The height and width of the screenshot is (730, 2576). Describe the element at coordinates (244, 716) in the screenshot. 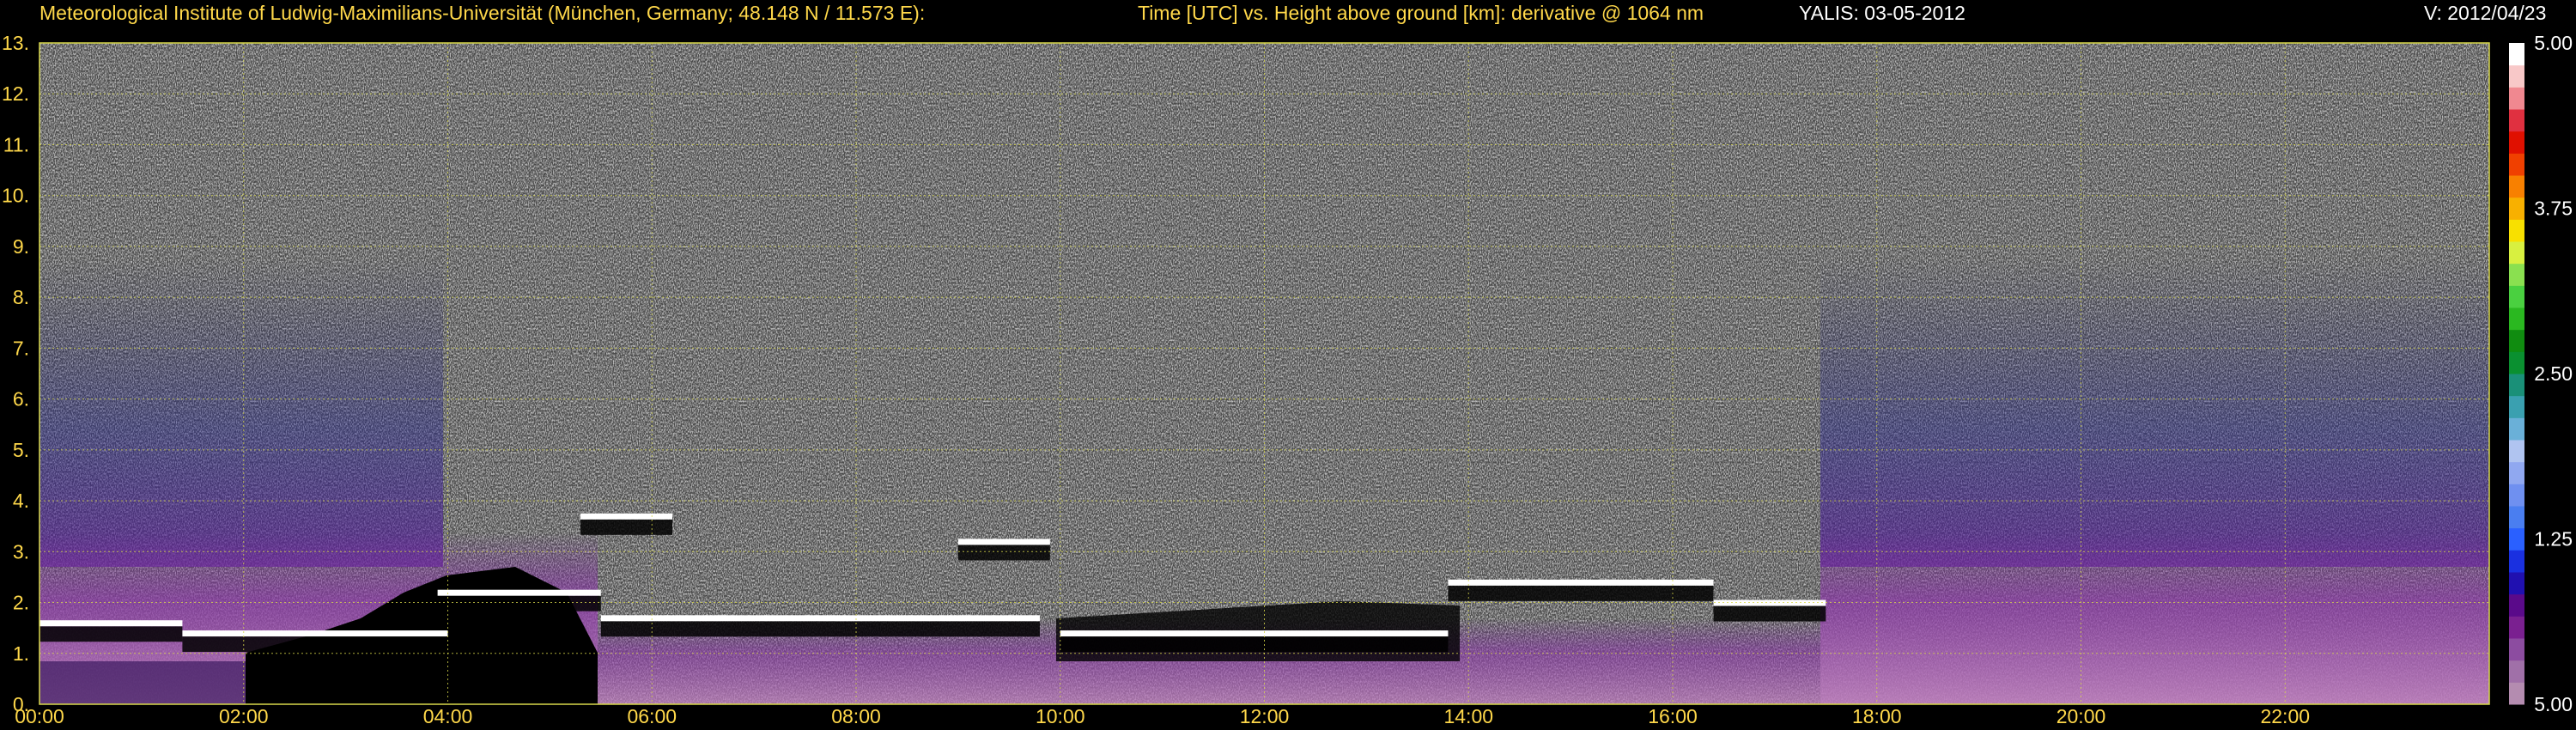

I see `x-tick-label: 02:00` at that location.